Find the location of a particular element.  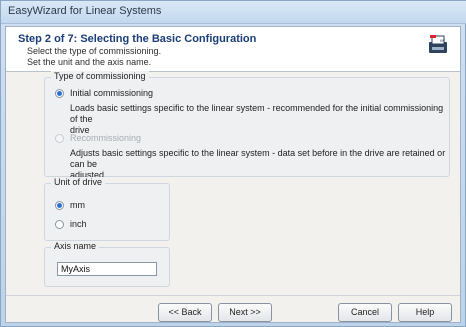

help-button: Help is located at coordinates (425, 312).